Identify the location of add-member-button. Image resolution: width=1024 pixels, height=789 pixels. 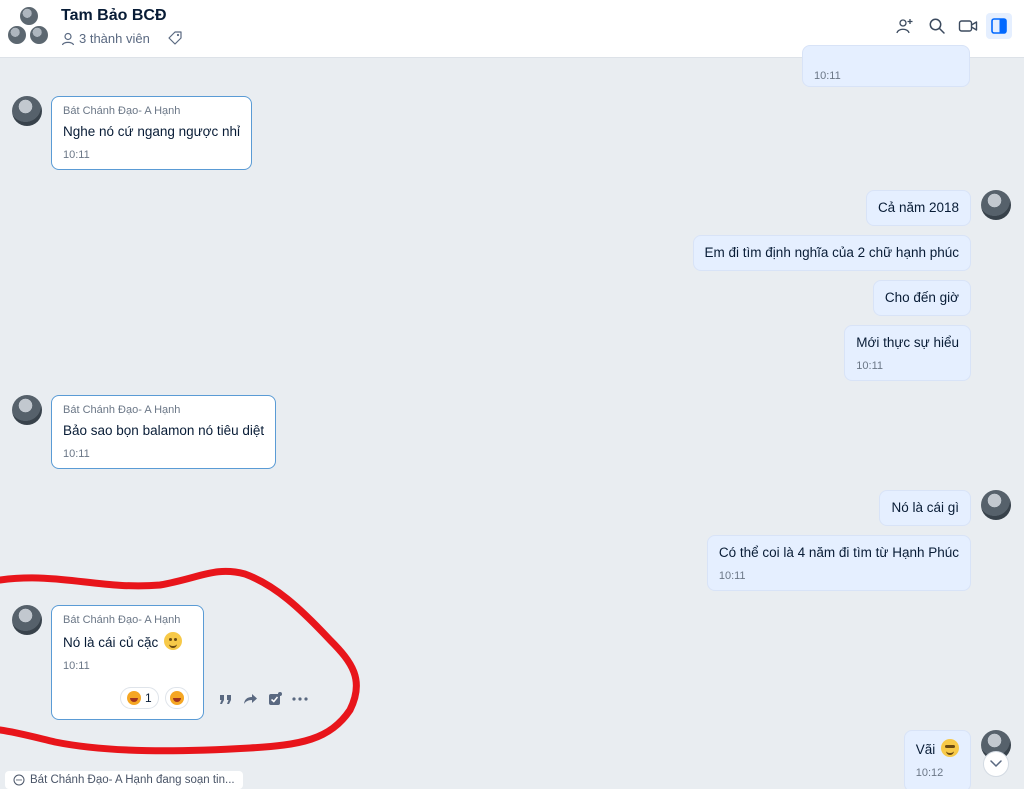
(905, 26).